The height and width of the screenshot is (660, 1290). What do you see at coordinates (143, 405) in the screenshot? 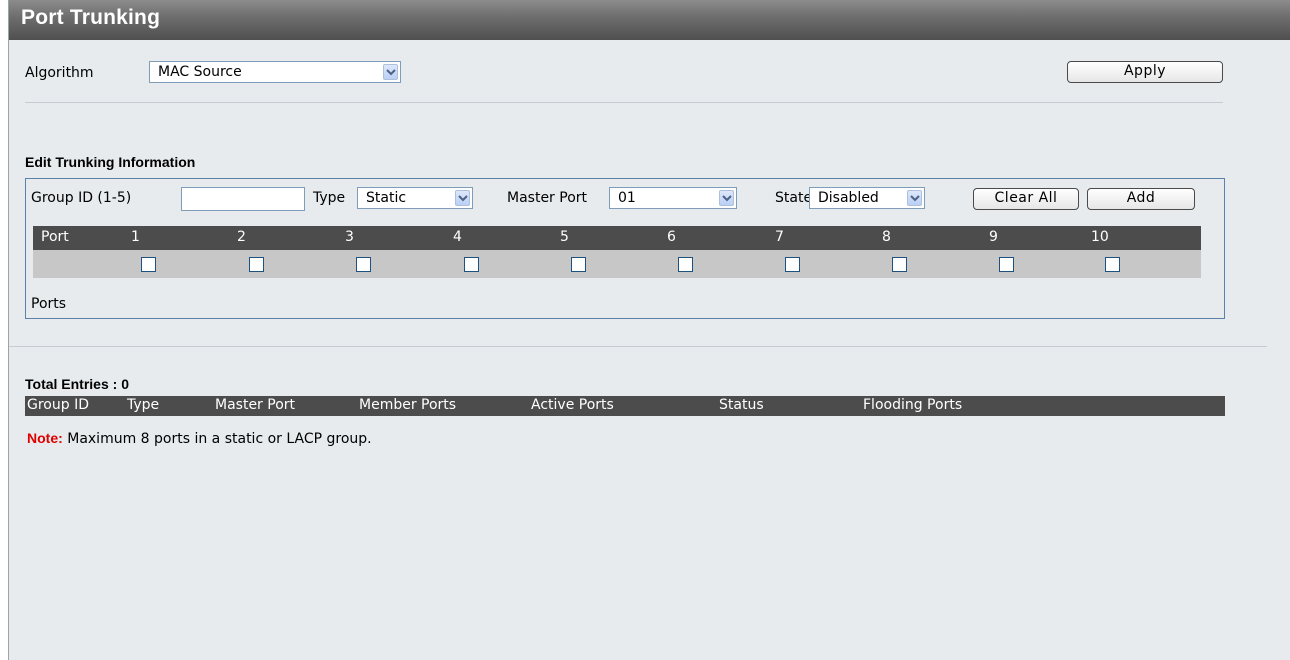
I see `column-header: Type` at bounding box center [143, 405].